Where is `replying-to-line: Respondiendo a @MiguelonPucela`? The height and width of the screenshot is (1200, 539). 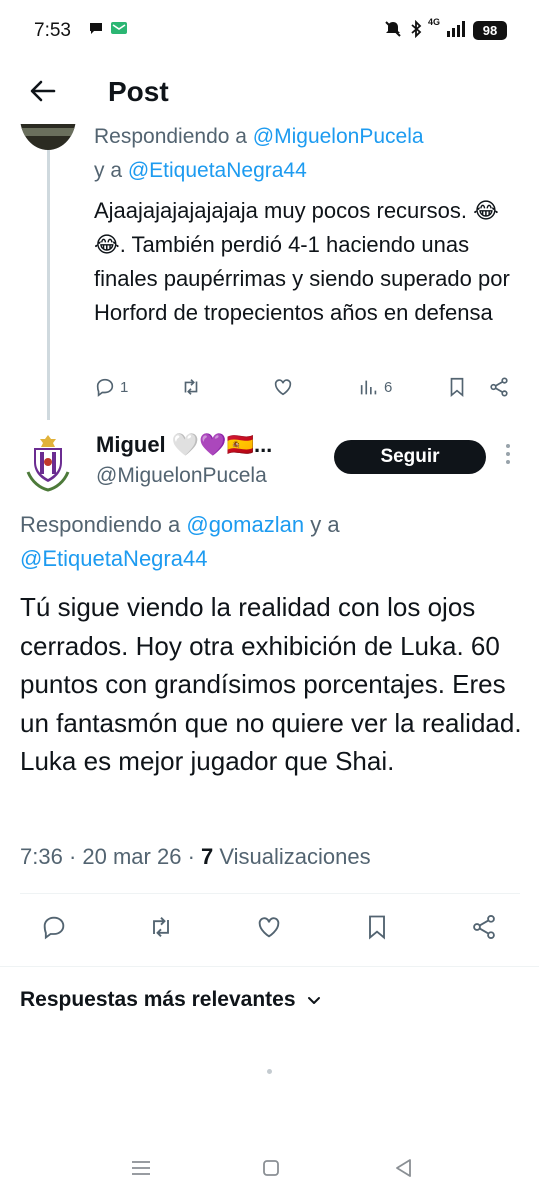 replying-to-line: Respondiendo a @MiguelonPucela is located at coordinates (259, 136).